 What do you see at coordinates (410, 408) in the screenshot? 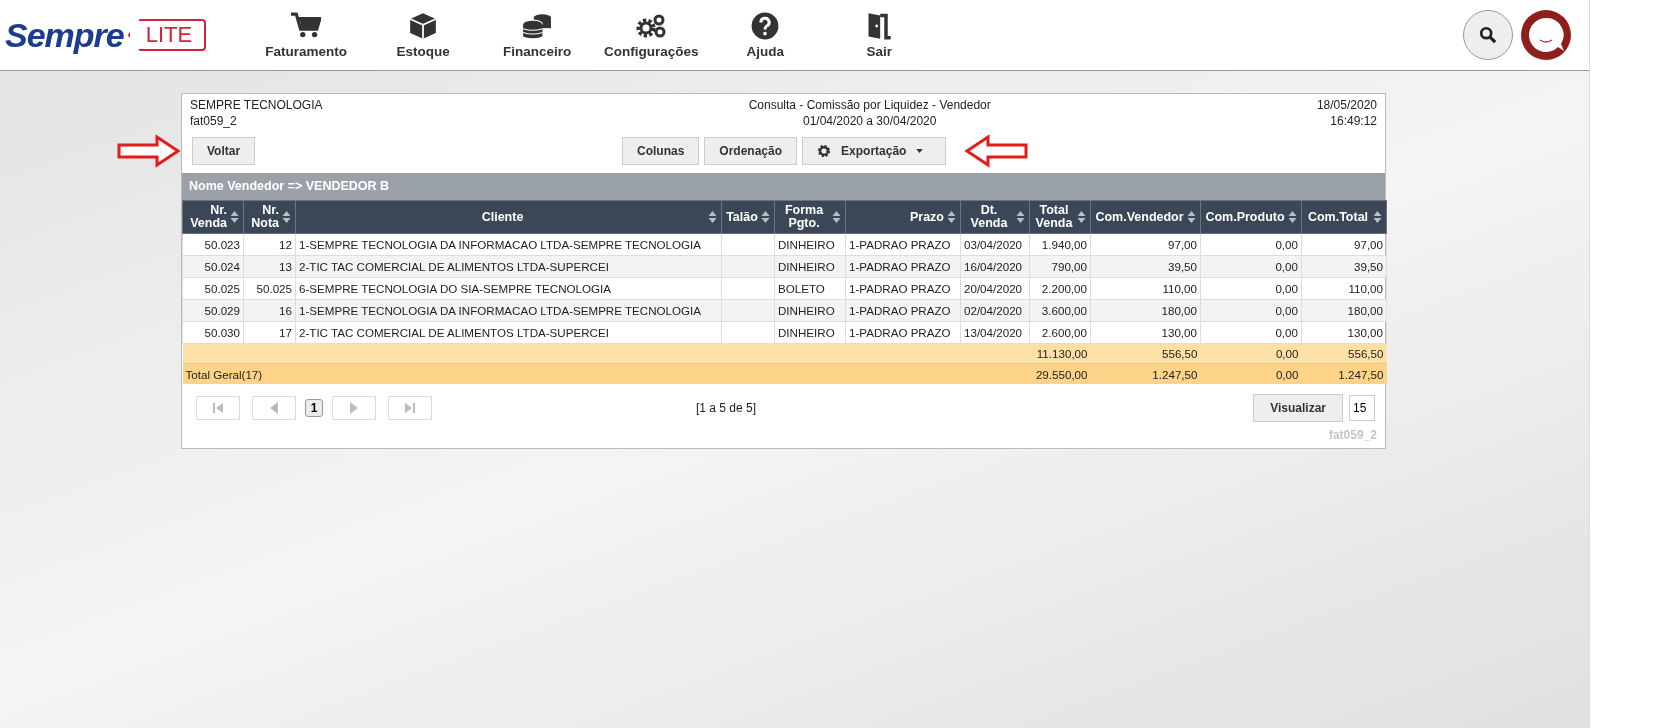
I see `last-page-icon` at bounding box center [410, 408].